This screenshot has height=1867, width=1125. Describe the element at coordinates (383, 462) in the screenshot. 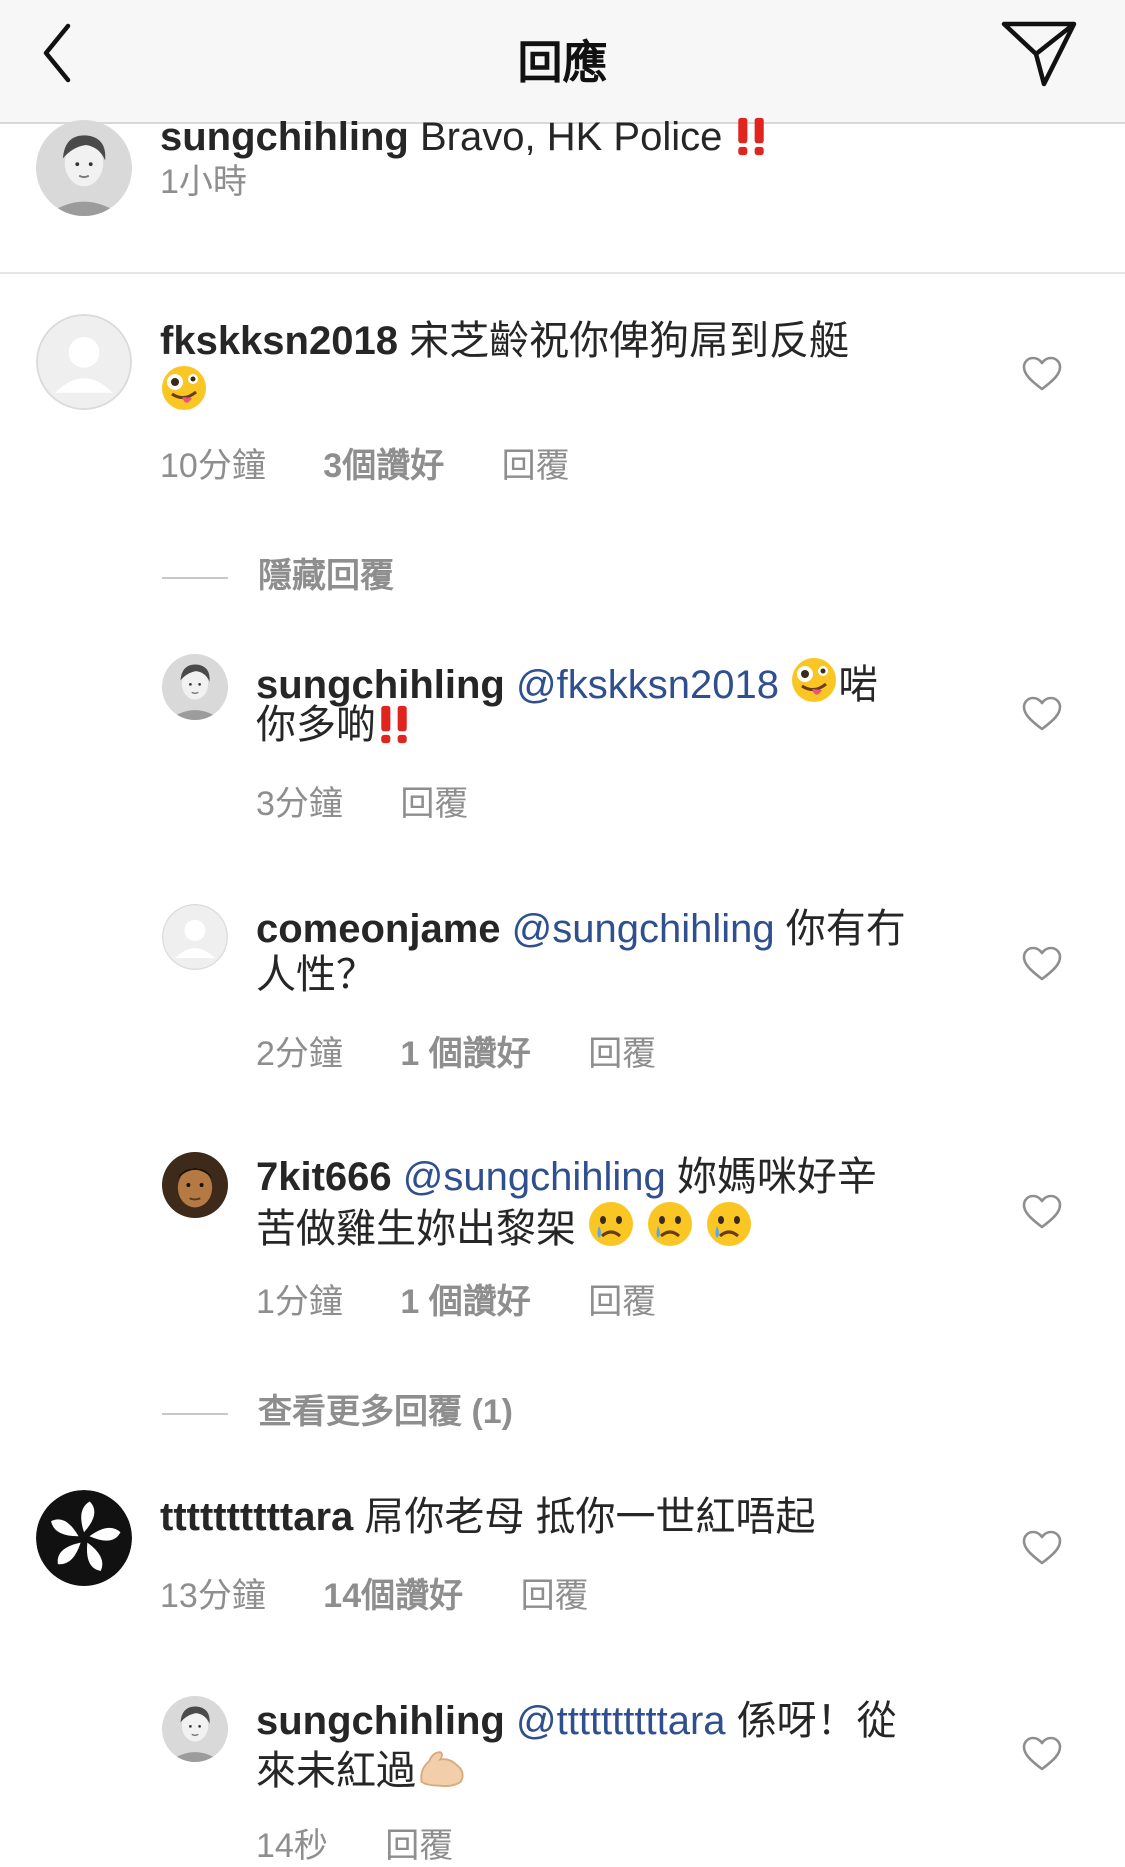

I see `likes-count: 3個讚好` at that location.